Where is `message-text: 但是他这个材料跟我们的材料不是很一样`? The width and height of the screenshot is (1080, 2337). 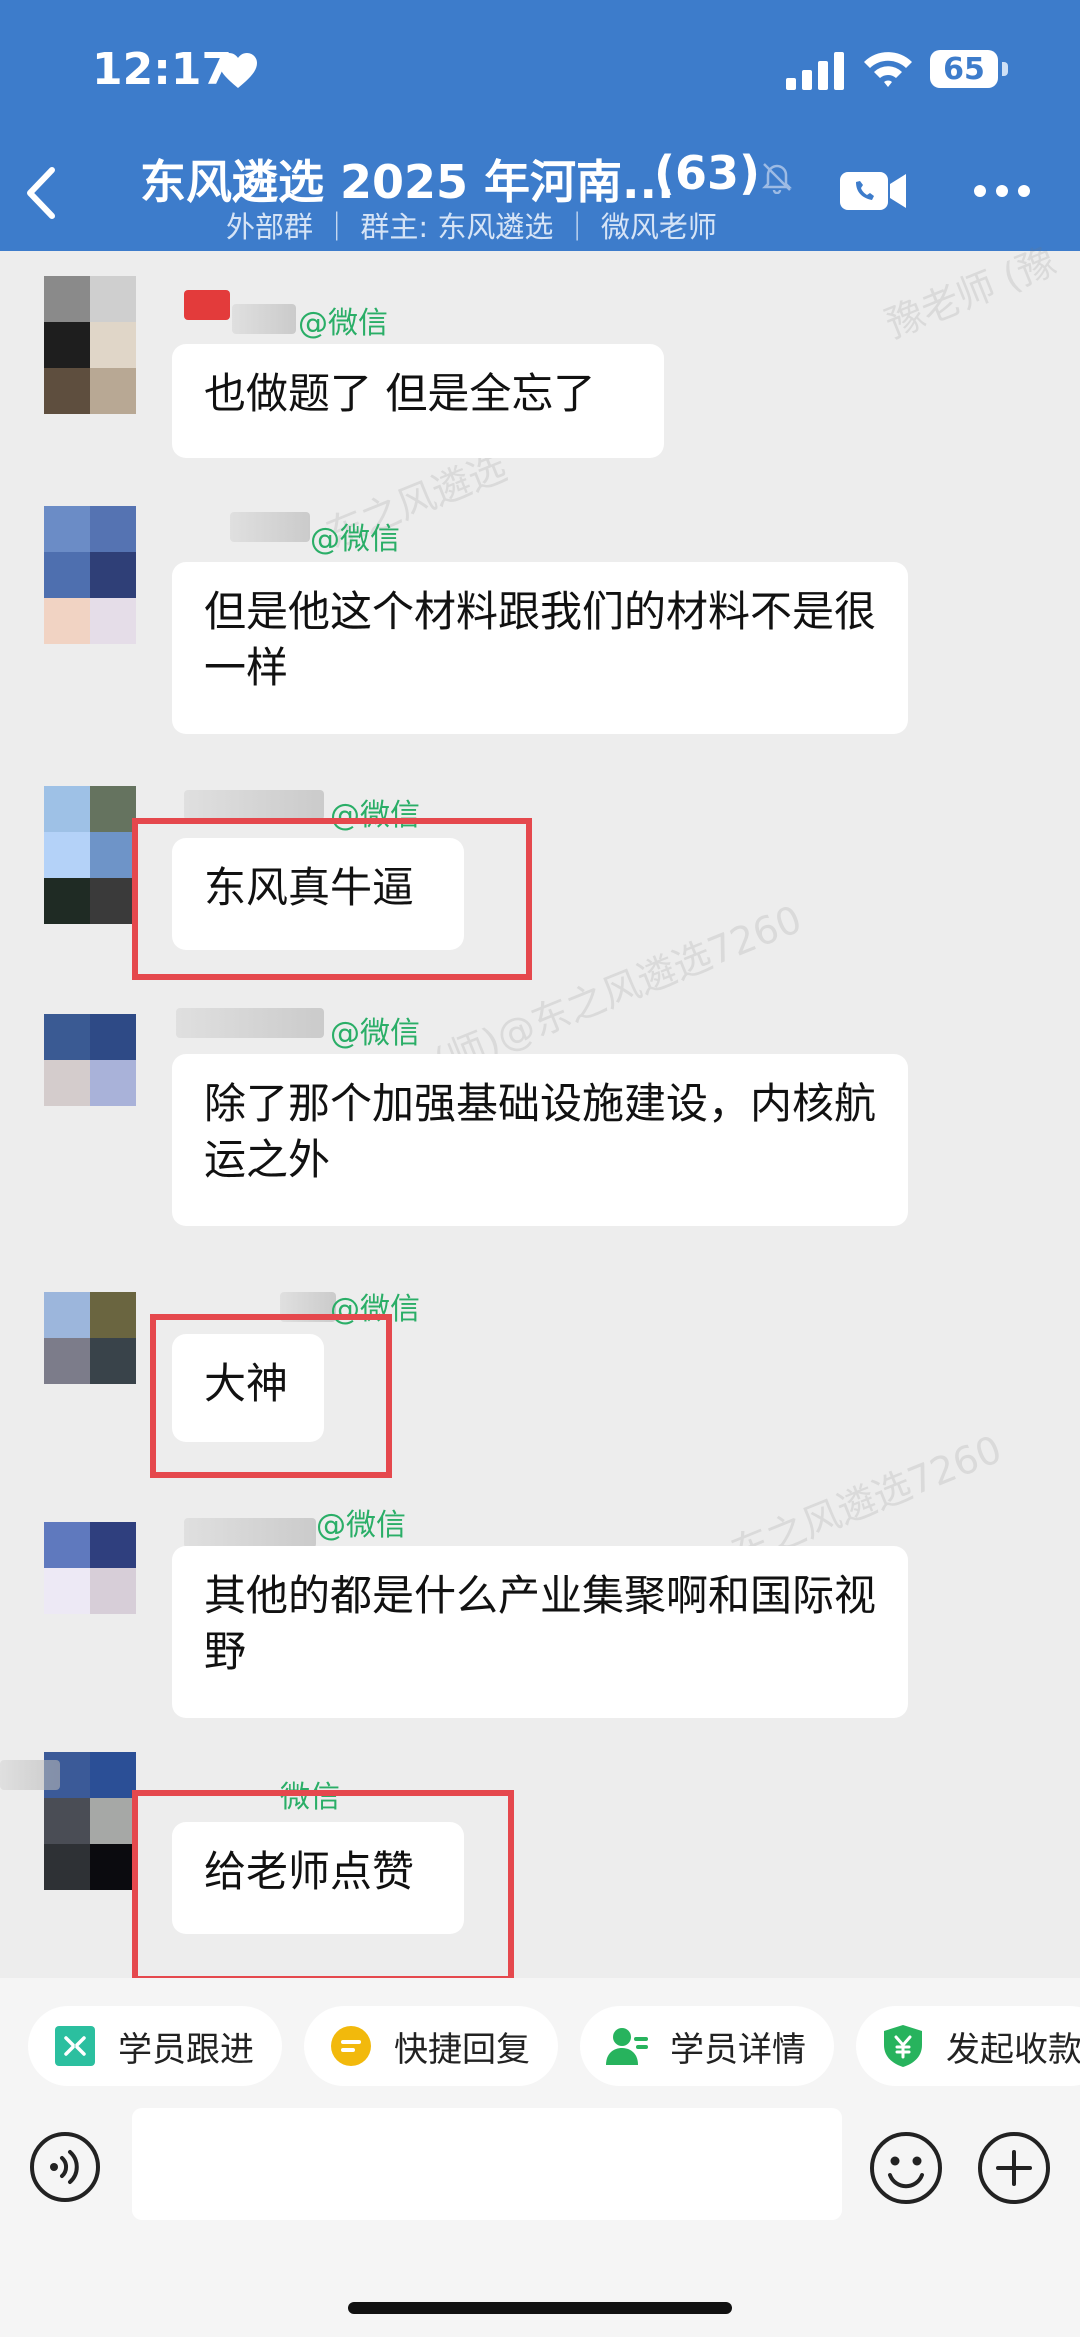
message-text: 但是他这个材料跟我们的材料不是很一样 is located at coordinates (540, 639).